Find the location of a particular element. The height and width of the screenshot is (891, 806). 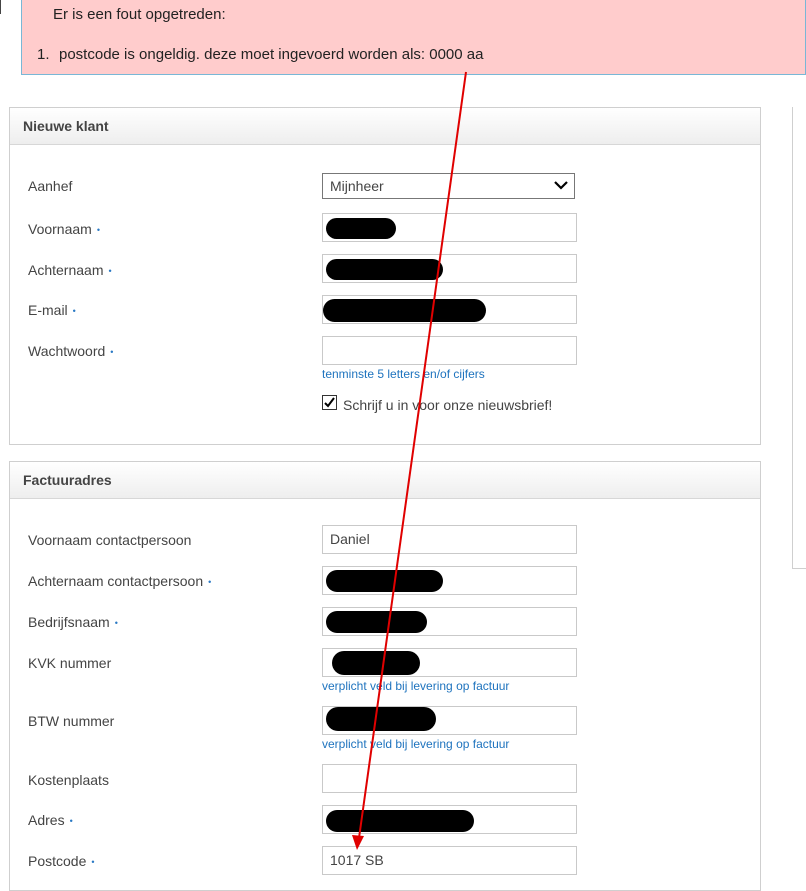

company-label: Bedrijfsnaam • is located at coordinates (73, 622).